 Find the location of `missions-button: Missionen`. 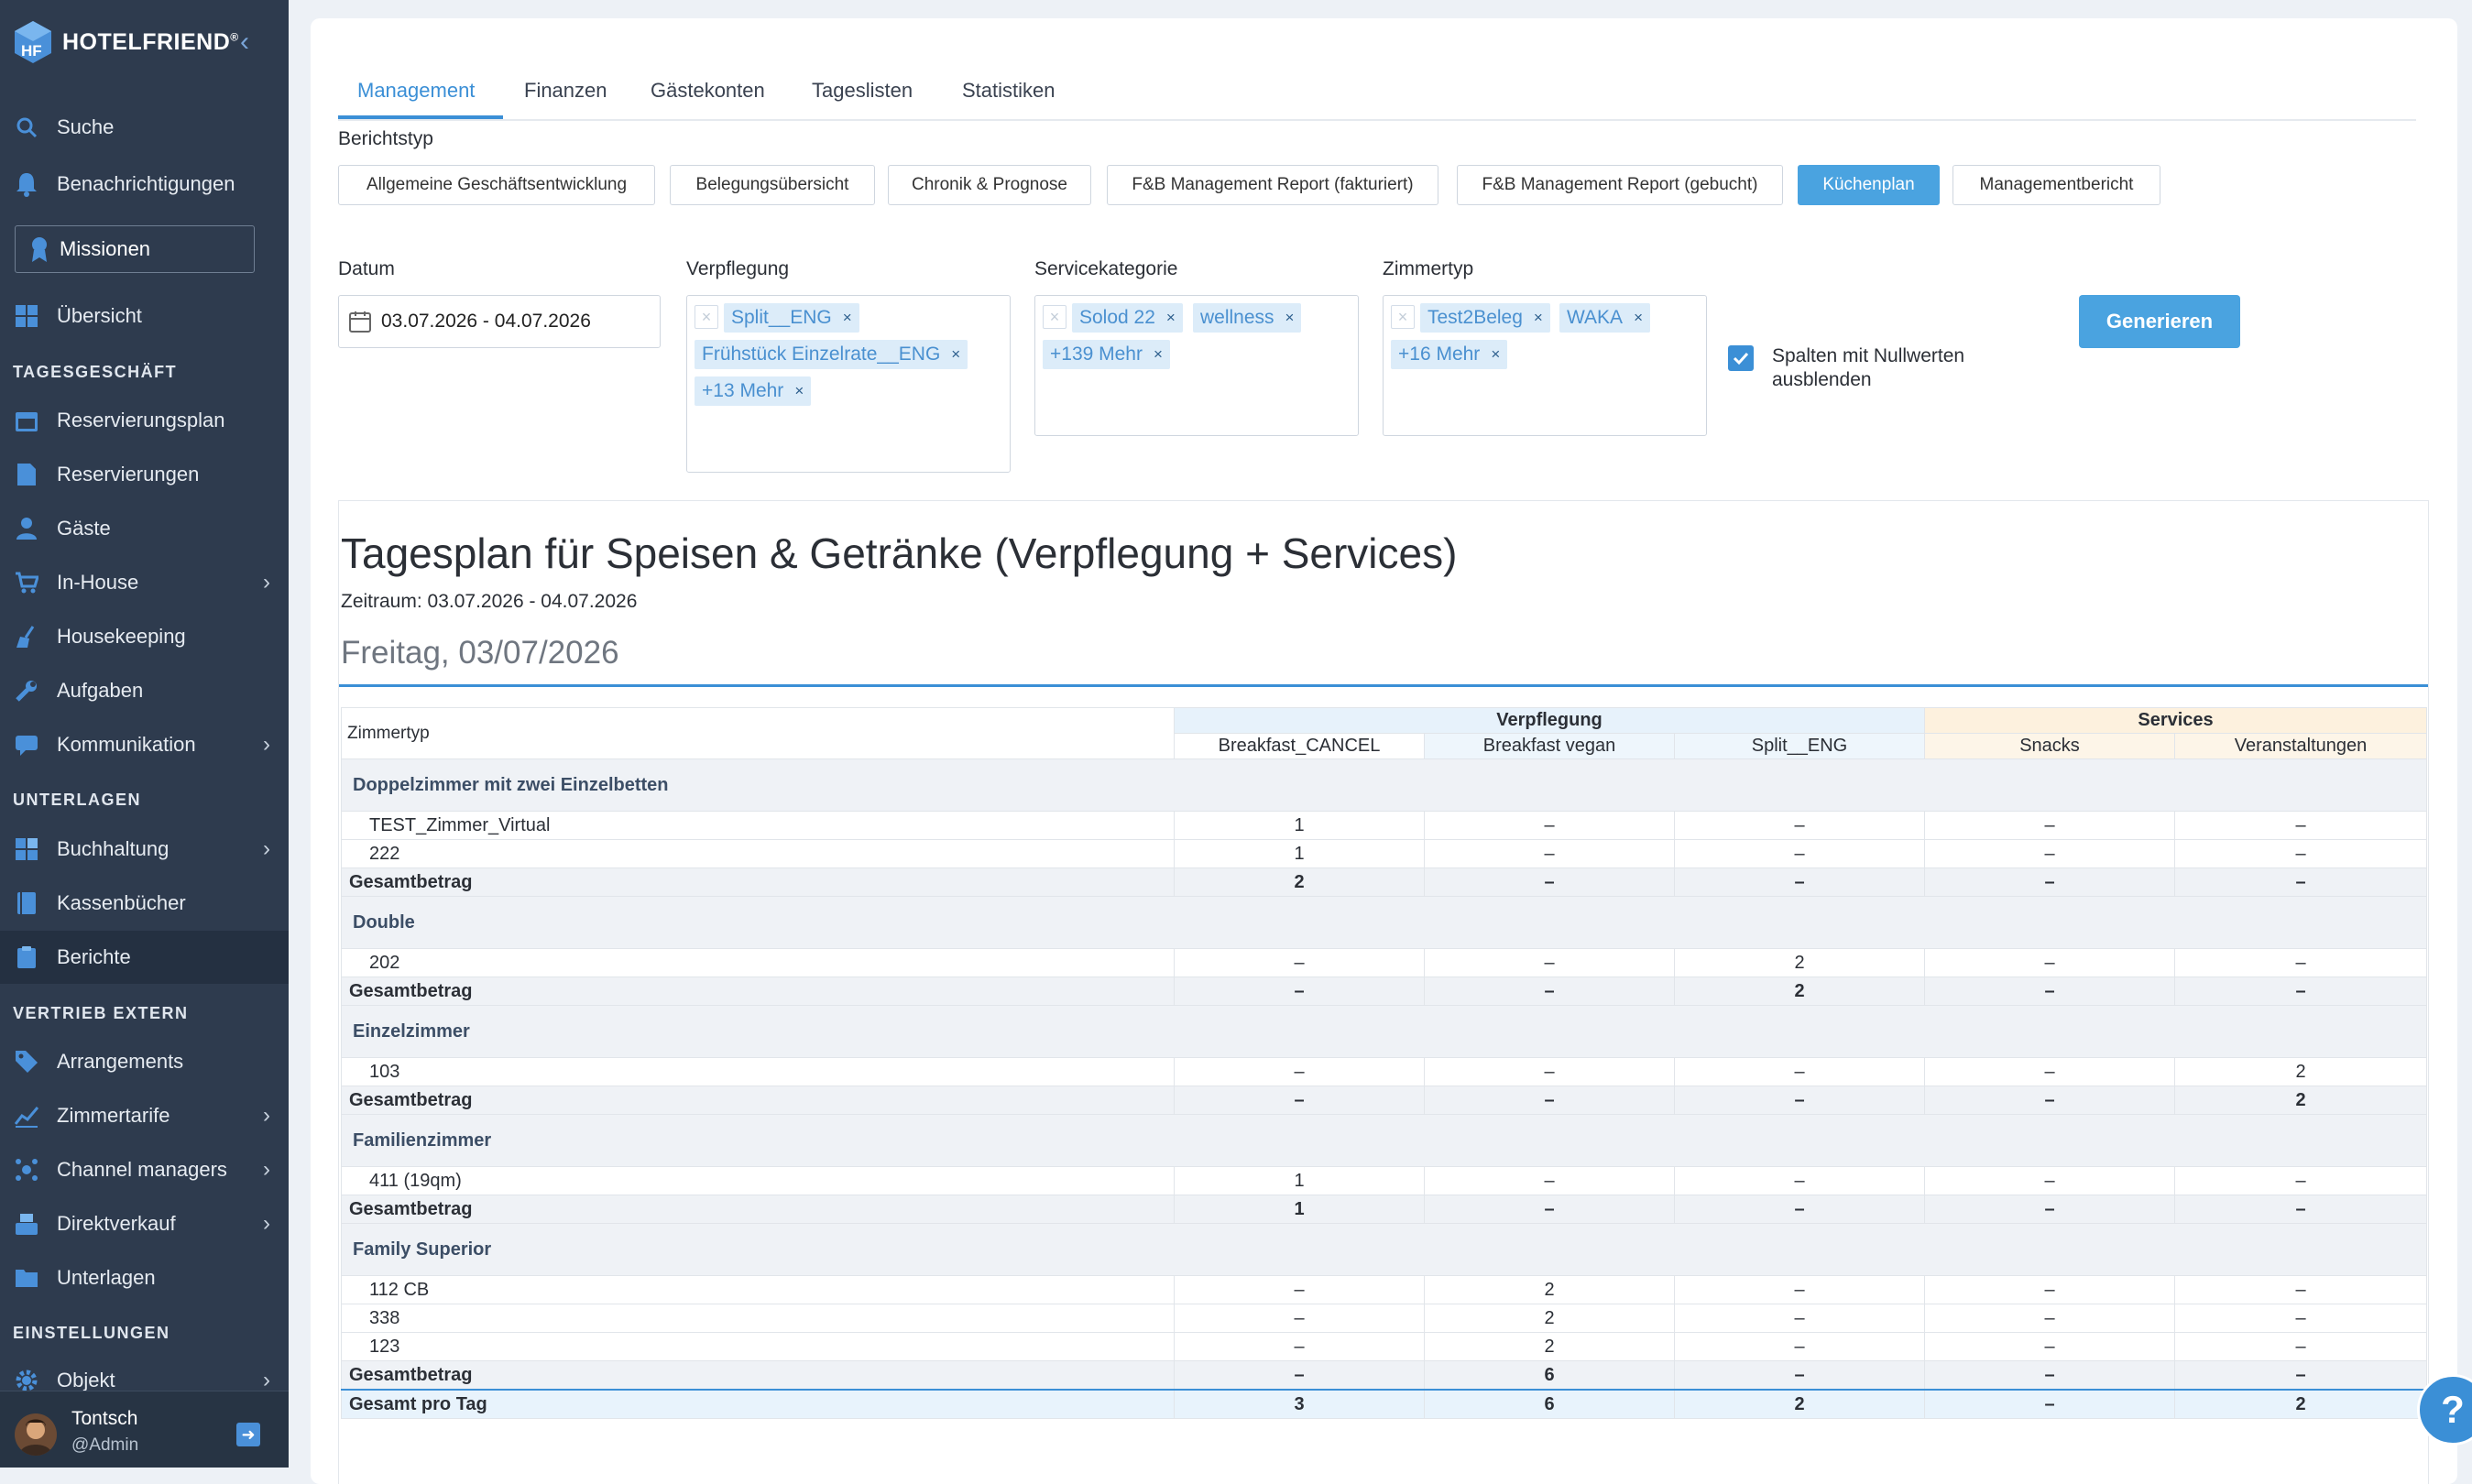

missions-button: Missionen is located at coordinates (135, 249).